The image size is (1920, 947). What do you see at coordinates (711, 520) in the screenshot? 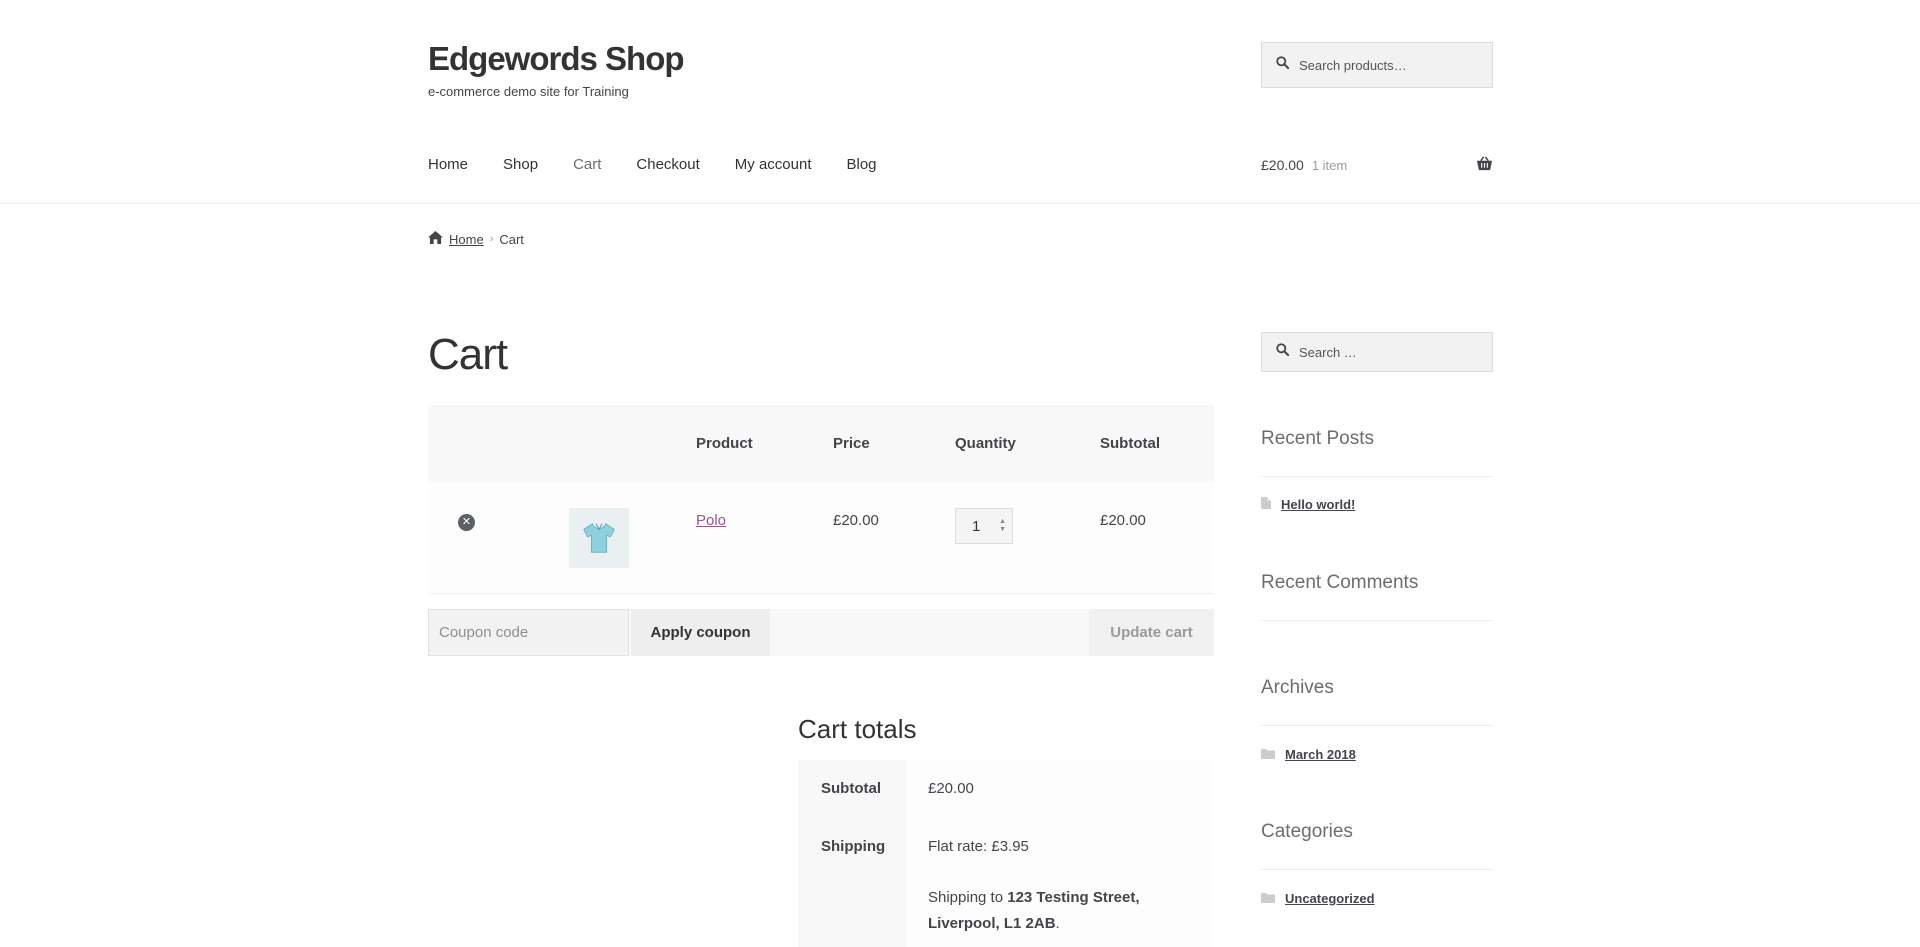
I see `product-name-link: Polo` at bounding box center [711, 520].